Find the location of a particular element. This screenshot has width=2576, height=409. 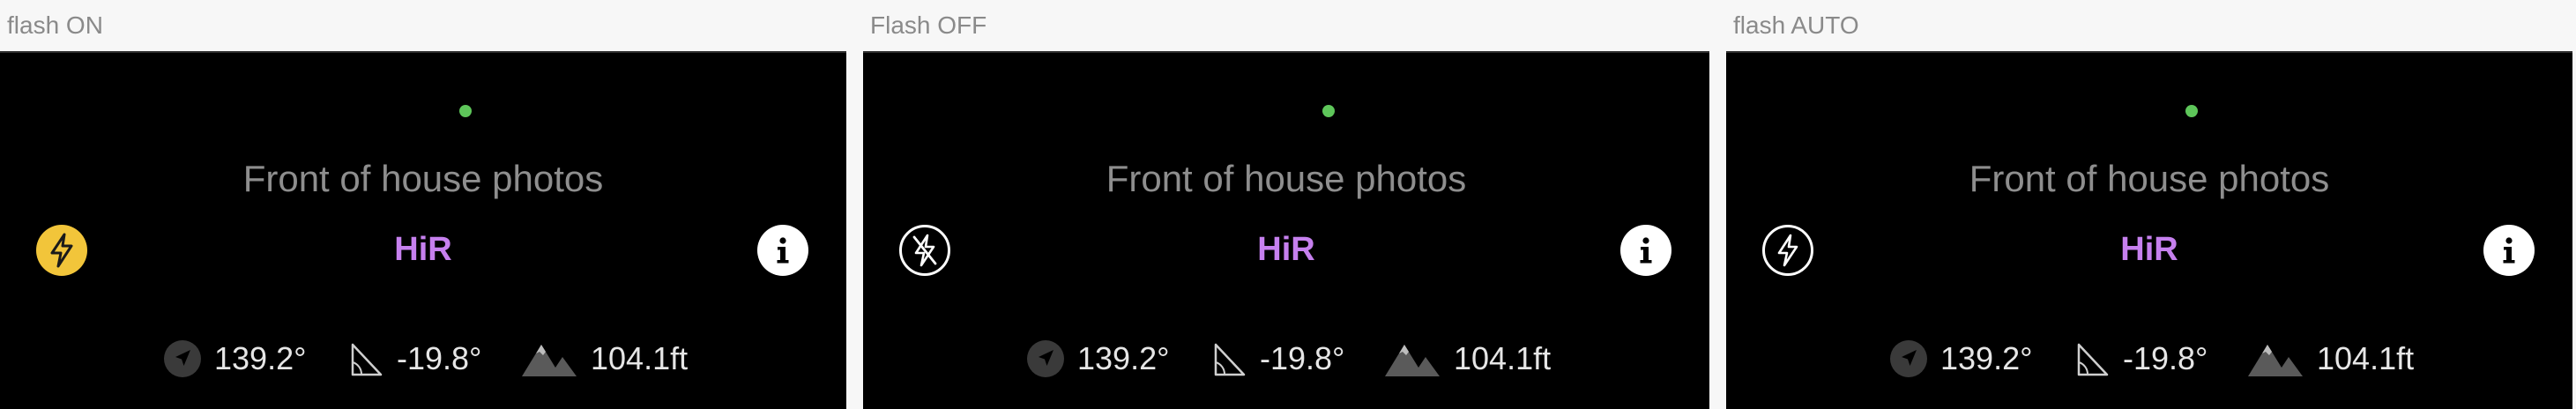

panel-caption: flash ON is located at coordinates (55, 25).